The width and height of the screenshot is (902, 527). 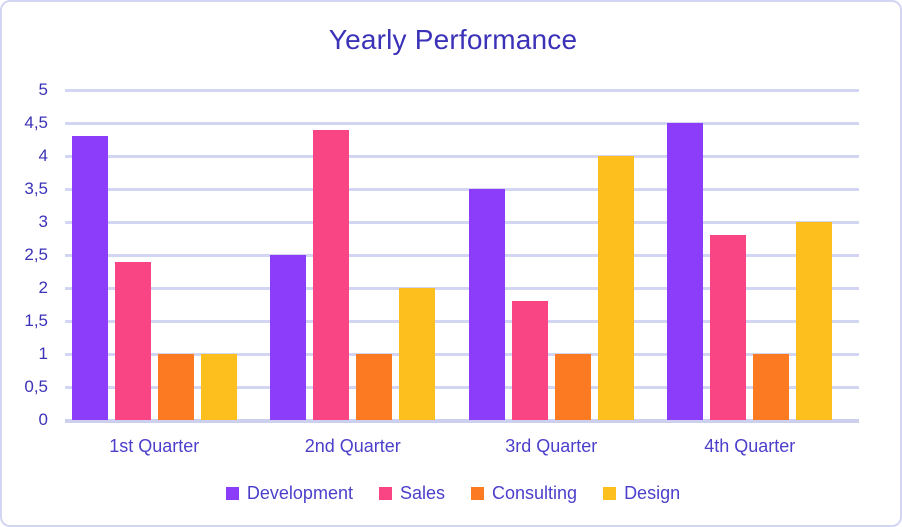 What do you see at coordinates (43, 353) in the screenshot?
I see `y-axis-tick-label: 1` at bounding box center [43, 353].